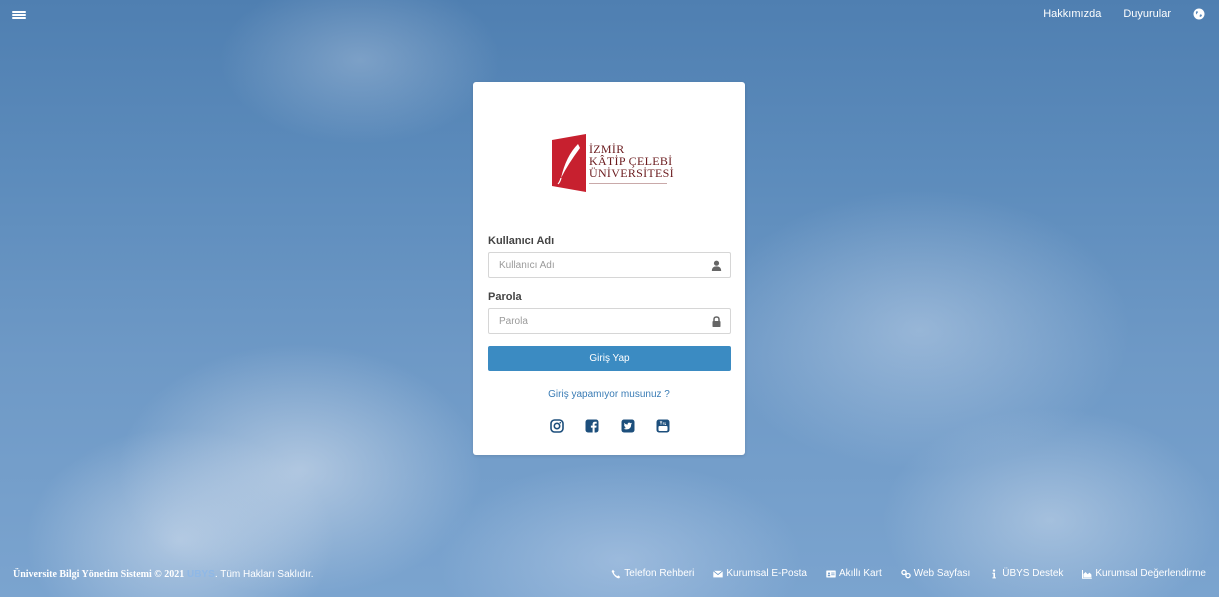  What do you see at coordinates (264, 574) in the screenshot?
I see `footer-rights: . Tüm Hakları Saklıdır.` at bounding box center [264, 574].